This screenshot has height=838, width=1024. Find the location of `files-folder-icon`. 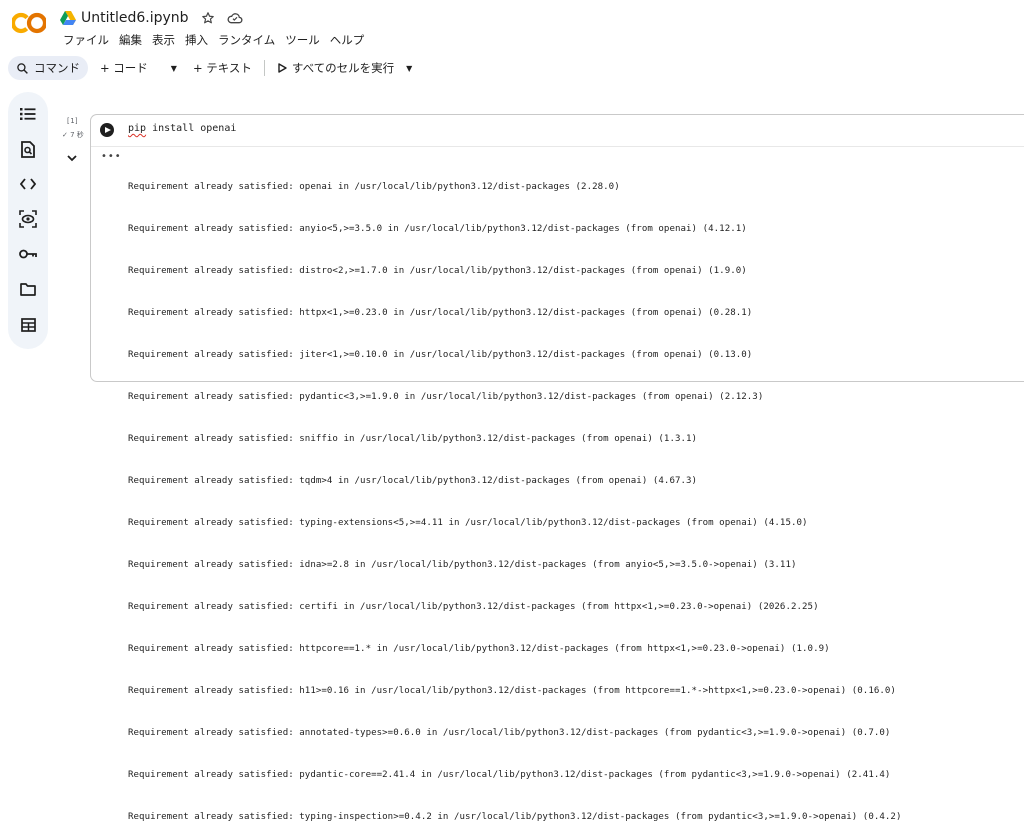

files-folder-icon is located at coordinates (28, 289).